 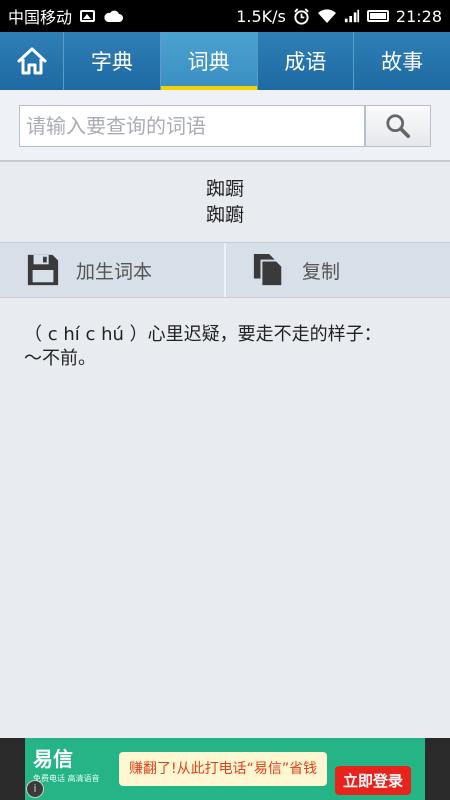 I want to click on tab-zidian: 字典, so click(x=112, y=61).